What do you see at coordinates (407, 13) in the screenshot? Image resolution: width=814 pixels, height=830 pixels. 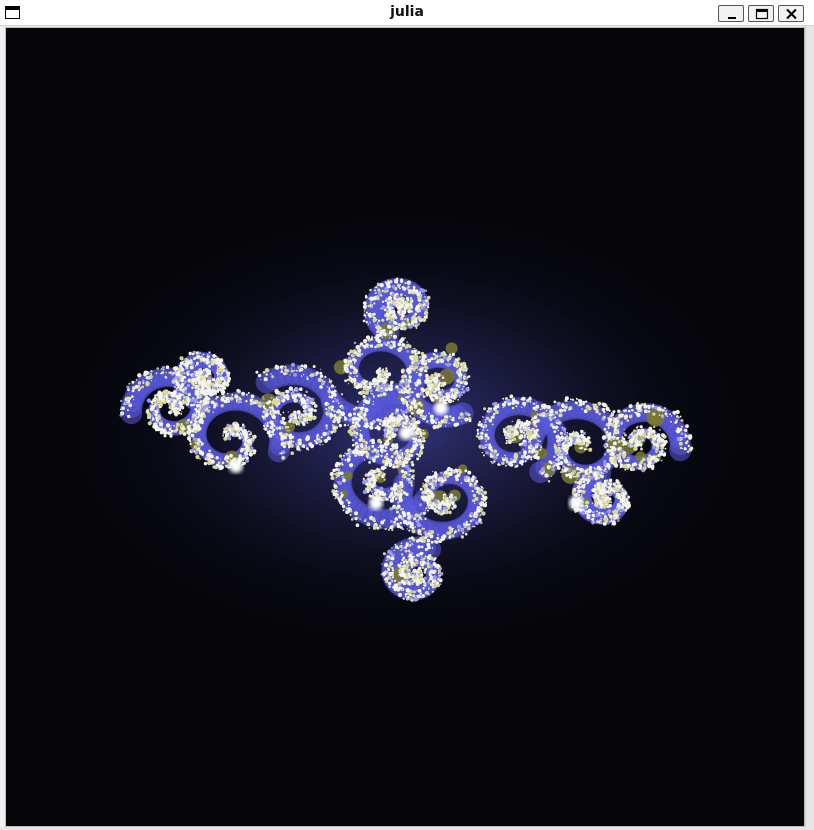 I see `title-bar: julia` at bounding box center [407, 13].